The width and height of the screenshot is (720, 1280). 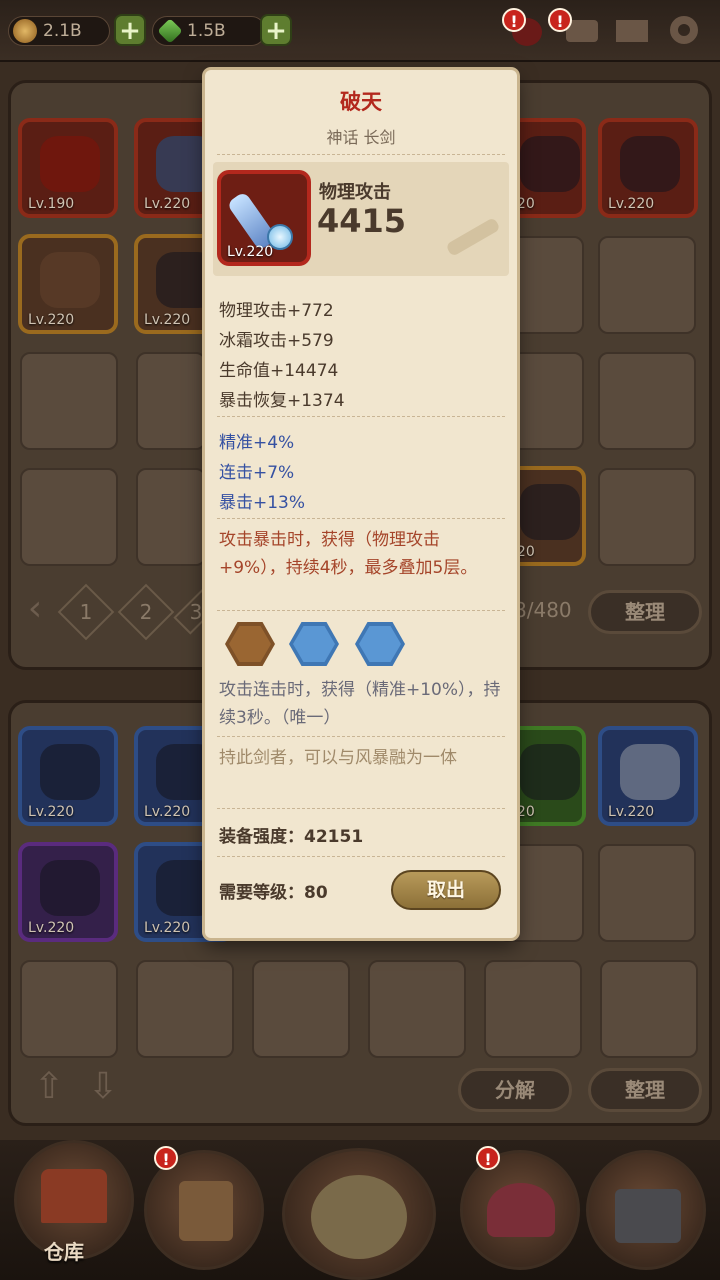 I want to click on decompose-button: 分解, so click(x=515, y=1090).